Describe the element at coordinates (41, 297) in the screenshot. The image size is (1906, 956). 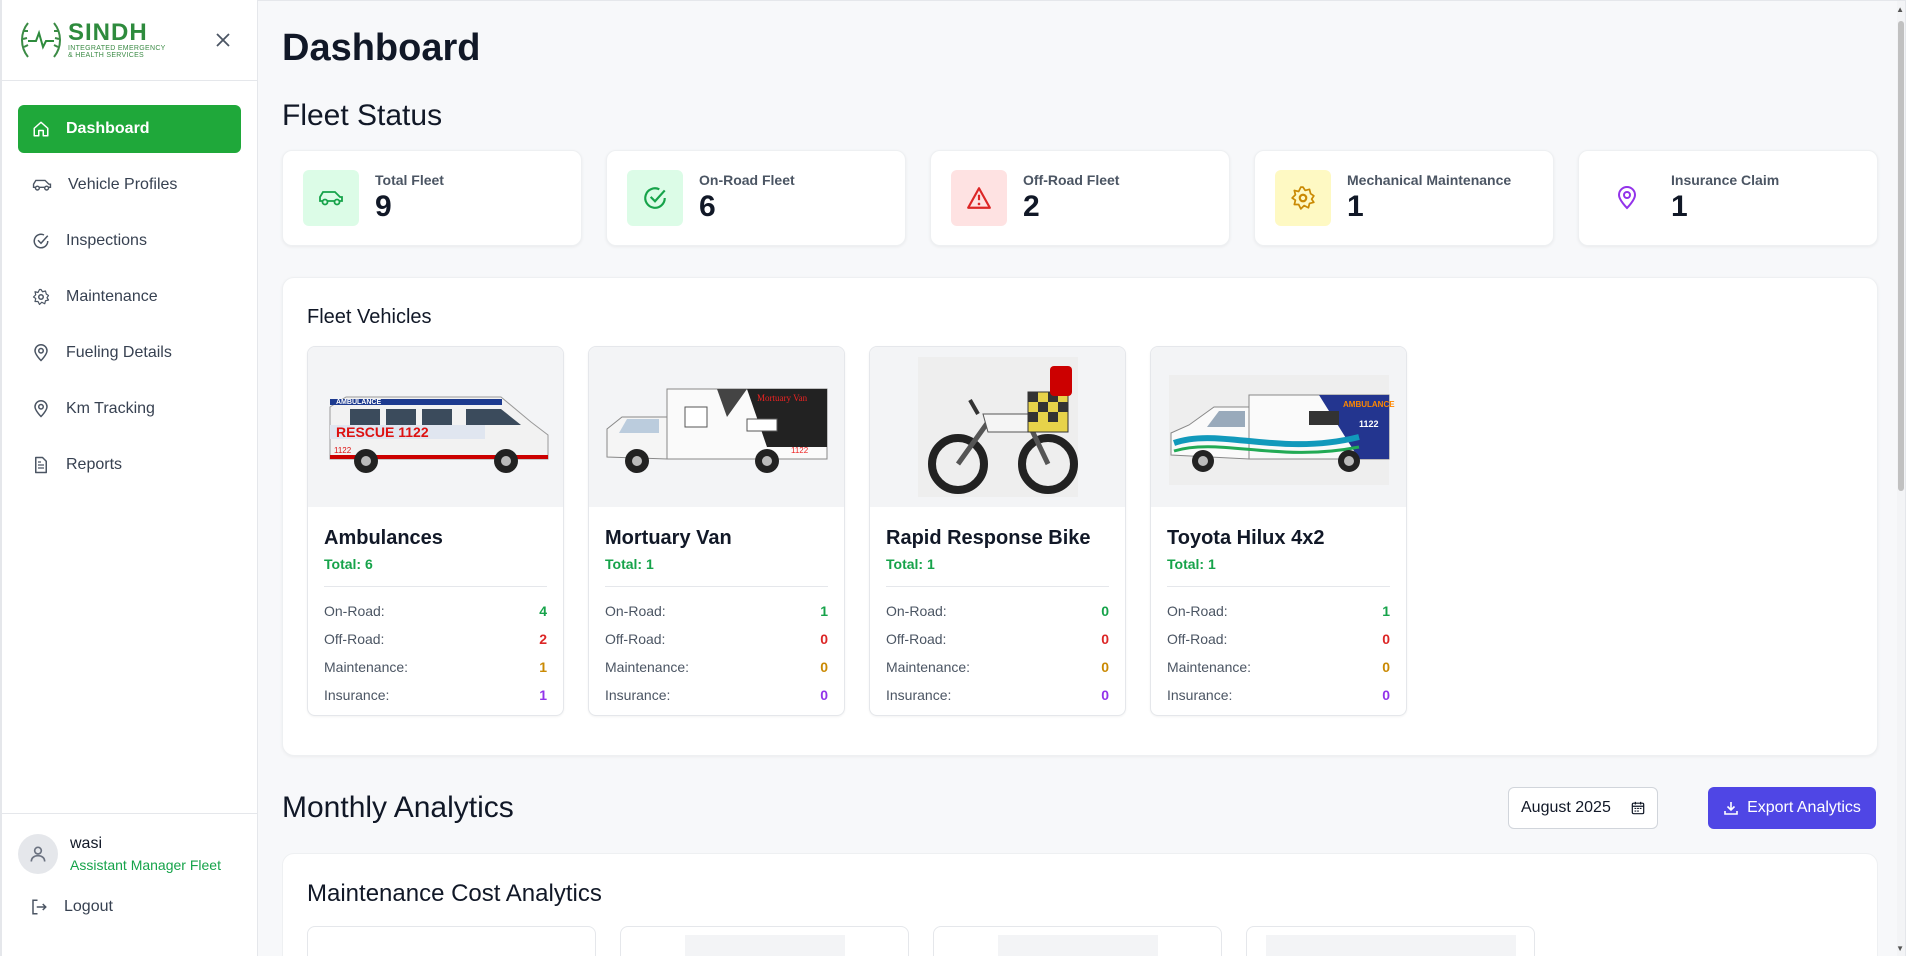
I see `gear-icon` at that location.